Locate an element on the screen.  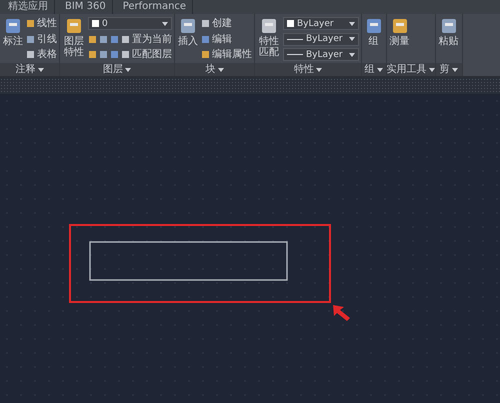
ribbon-tool-button: 线性 is located at coordinates (41, 23).